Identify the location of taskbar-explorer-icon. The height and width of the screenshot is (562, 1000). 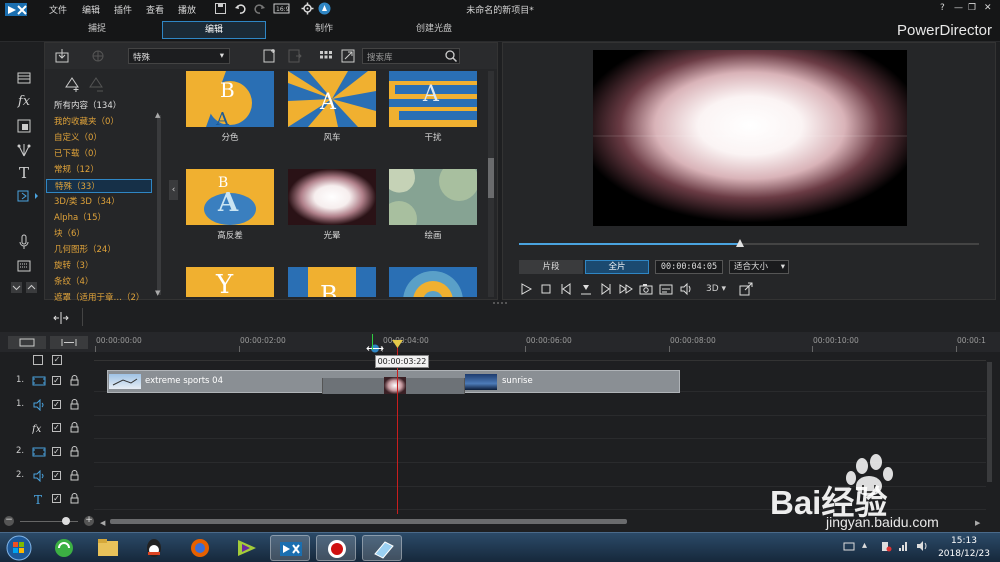
(108, 548).